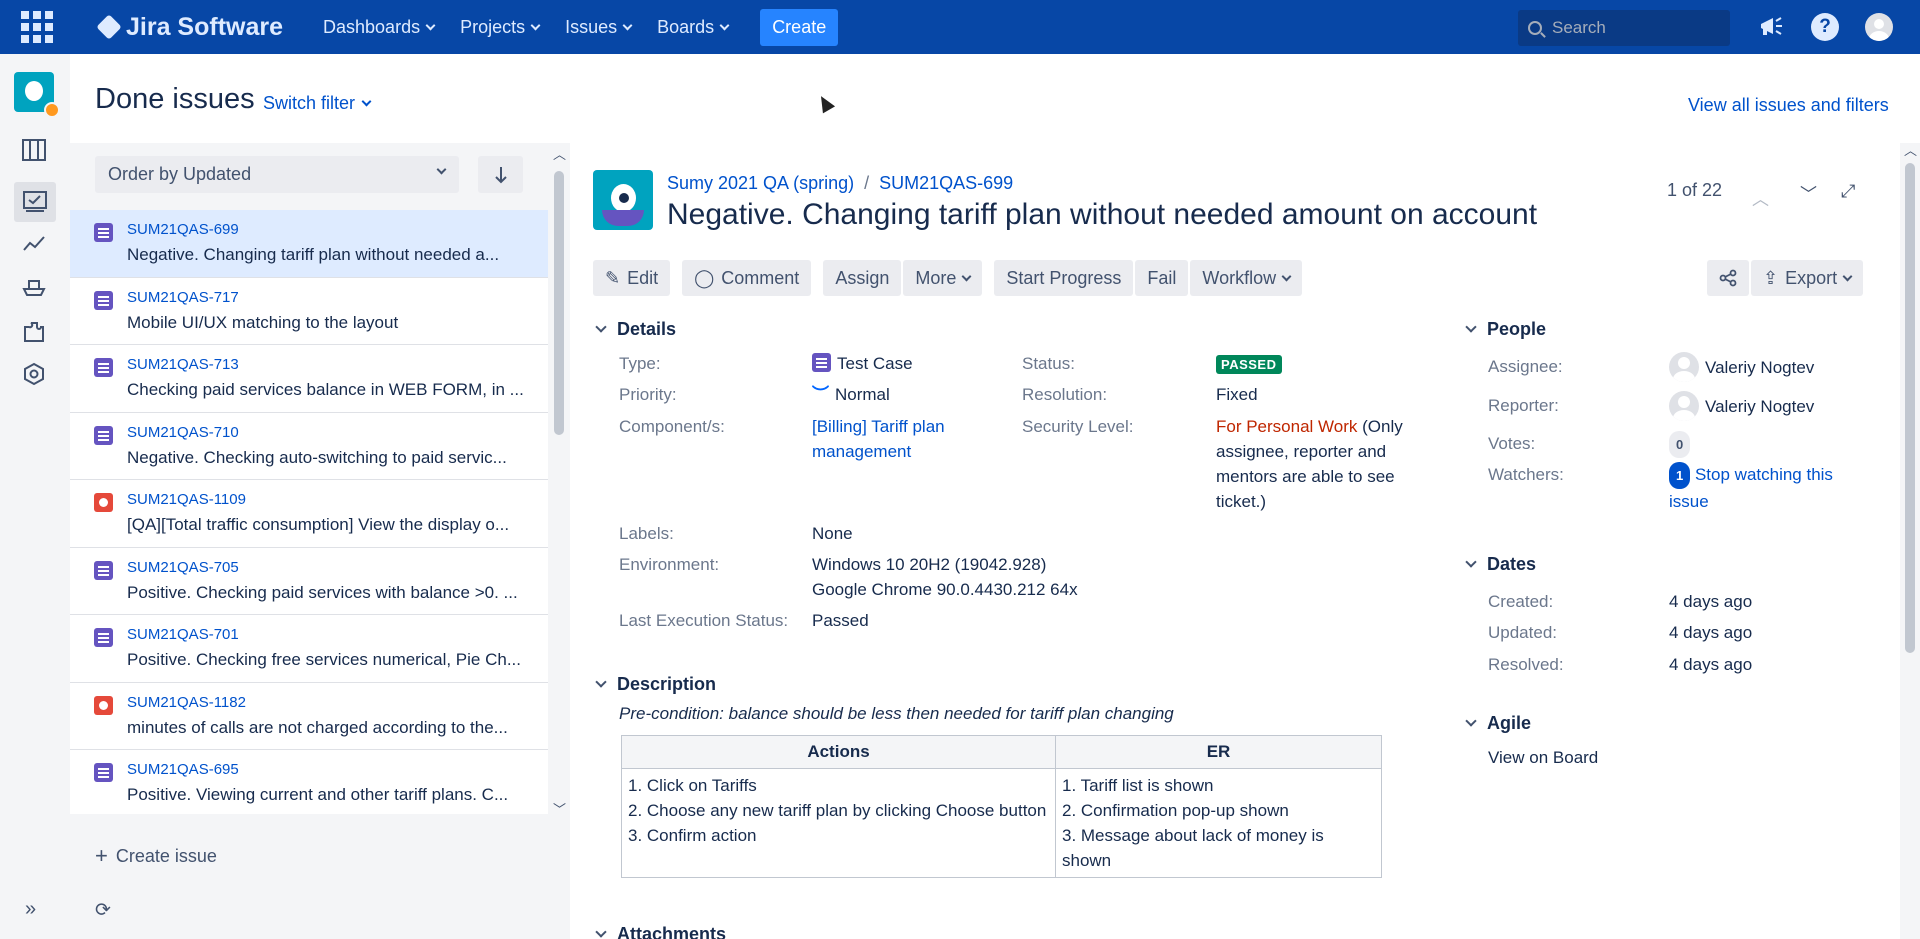 The width and height of the screenshot is (1920, 939). What do you see at coordinates (946, 183) in the screenshot?
I see `breadcrumb-issue-key-link: SUM21QAS-699` at bounding box center [946, 183].